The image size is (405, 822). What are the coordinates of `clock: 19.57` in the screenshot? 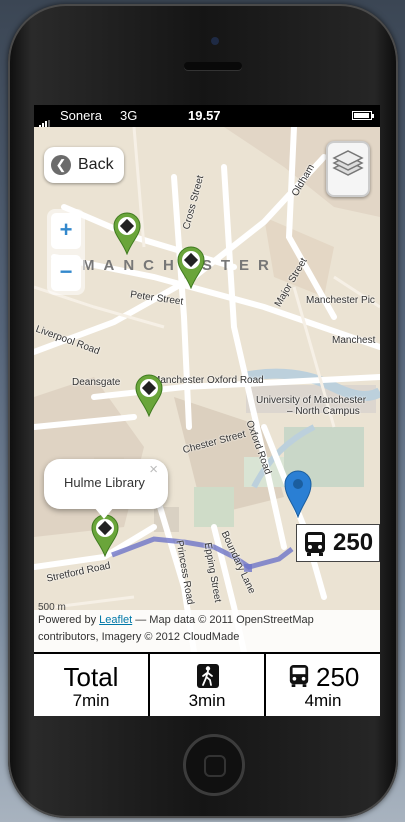 It's located at (204, 115).